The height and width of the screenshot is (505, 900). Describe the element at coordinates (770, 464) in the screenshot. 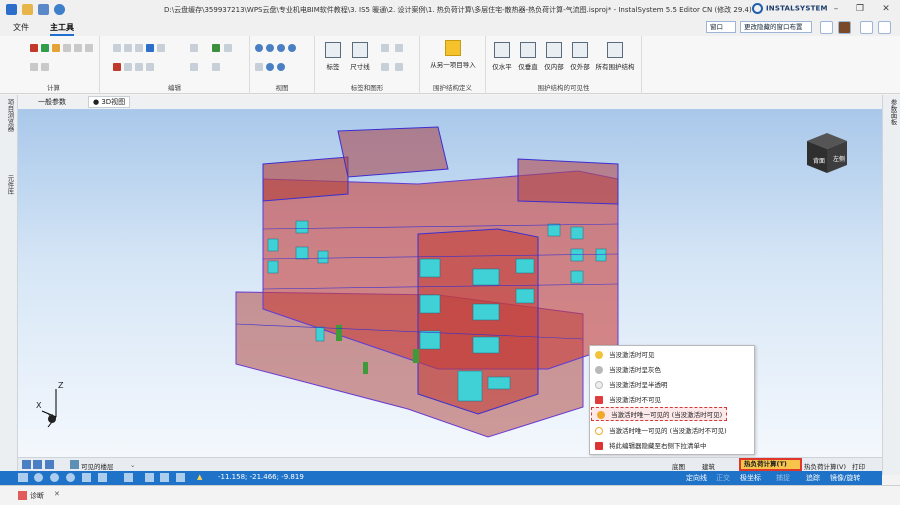

I see `heat-calc-t-button: 热负荷计算(T)` at that location.